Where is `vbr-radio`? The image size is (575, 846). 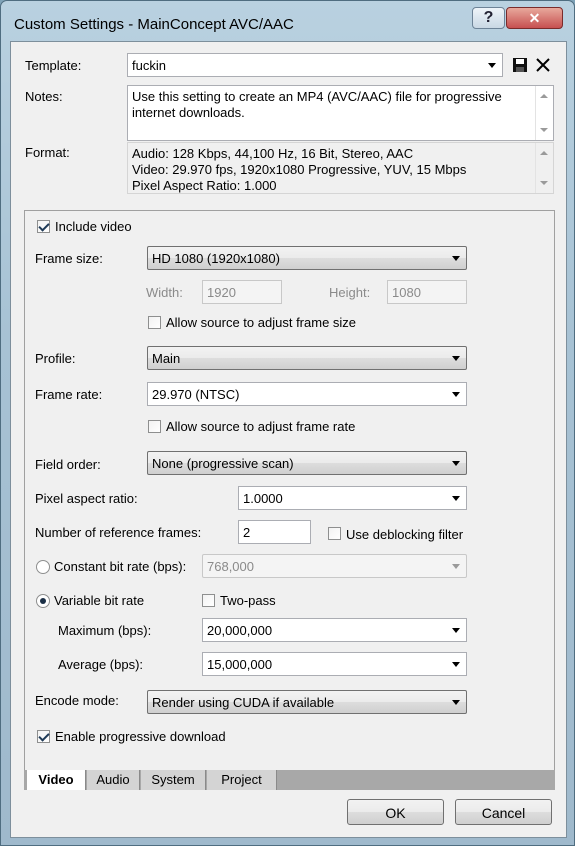
vbr-radio is located at coordinates (43, 601).